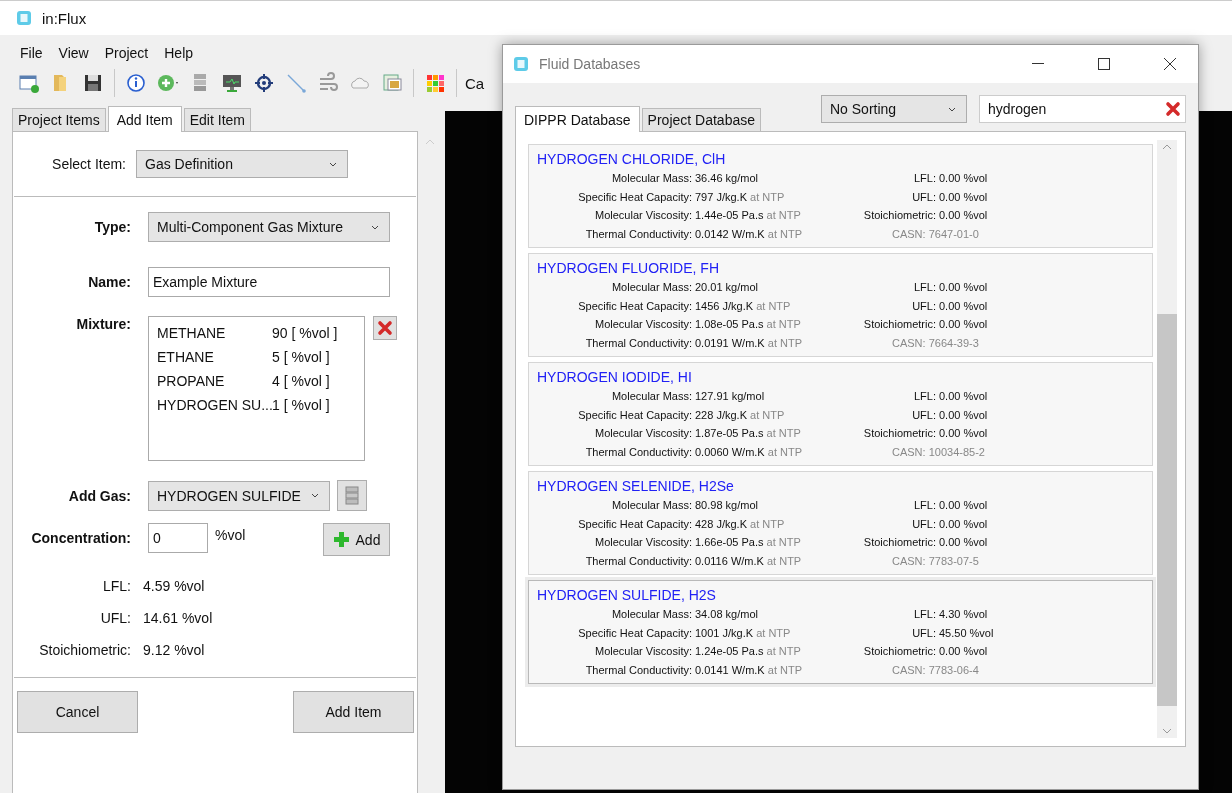 This screenshot has height=793, width=1232. I want to click on new-window-icon, so click(29, 83).